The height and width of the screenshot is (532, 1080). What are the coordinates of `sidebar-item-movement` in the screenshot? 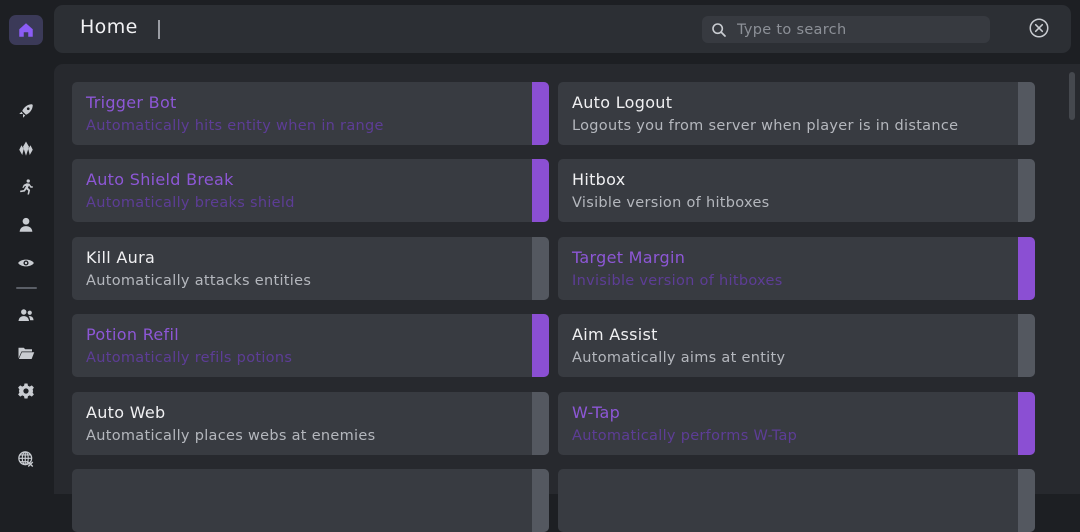 It's located at (26, 187).